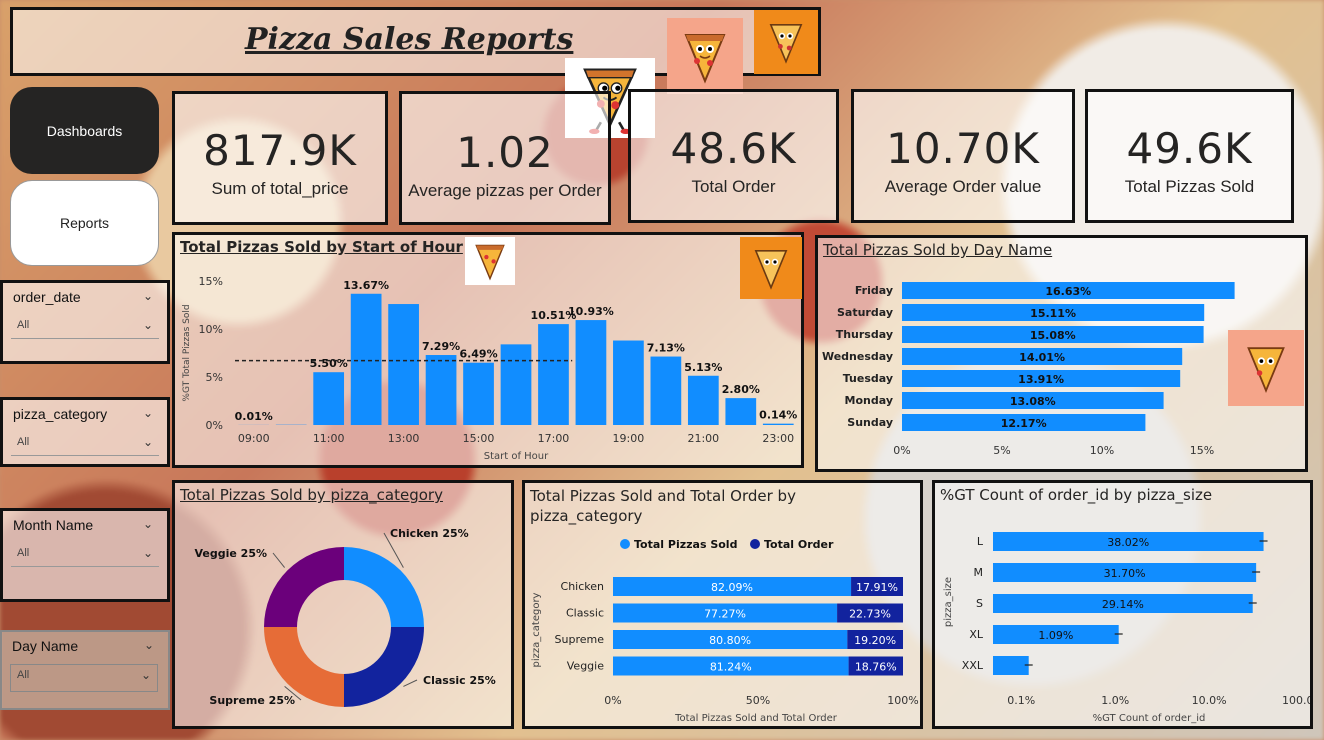 The height and width of the screenshot is (740, 1324). Describe the element at coordinates (733, 186) in the screenshot. I see `kpi-label: Total Order` at that location.